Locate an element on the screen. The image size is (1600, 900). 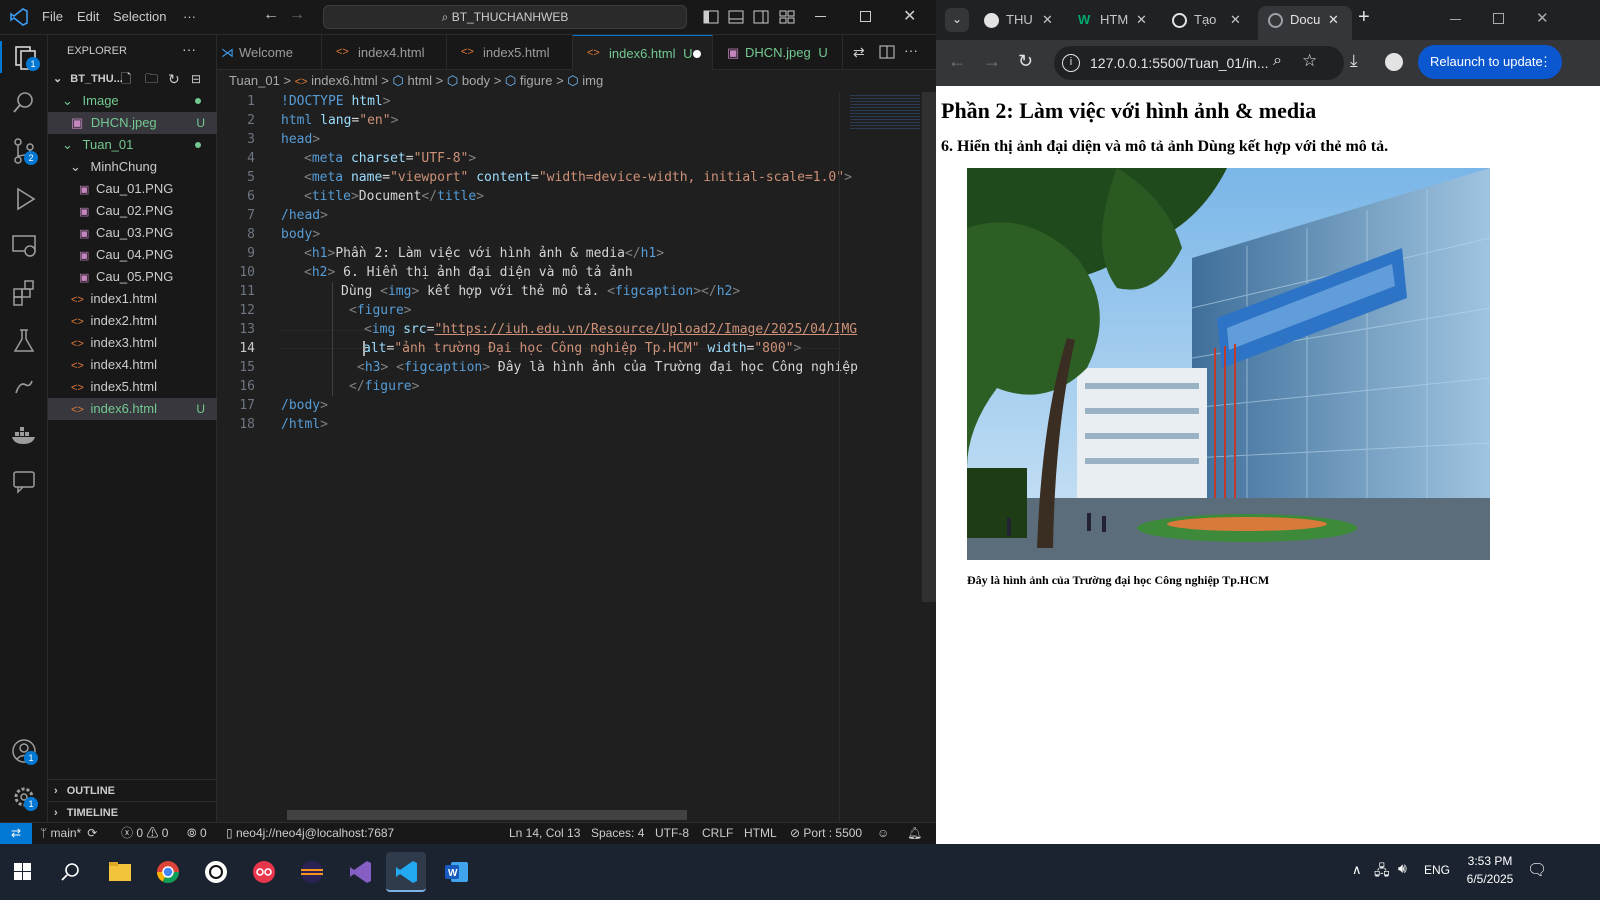
toggle-secondary-sidebar-icon is located at coordinates (761, 17).